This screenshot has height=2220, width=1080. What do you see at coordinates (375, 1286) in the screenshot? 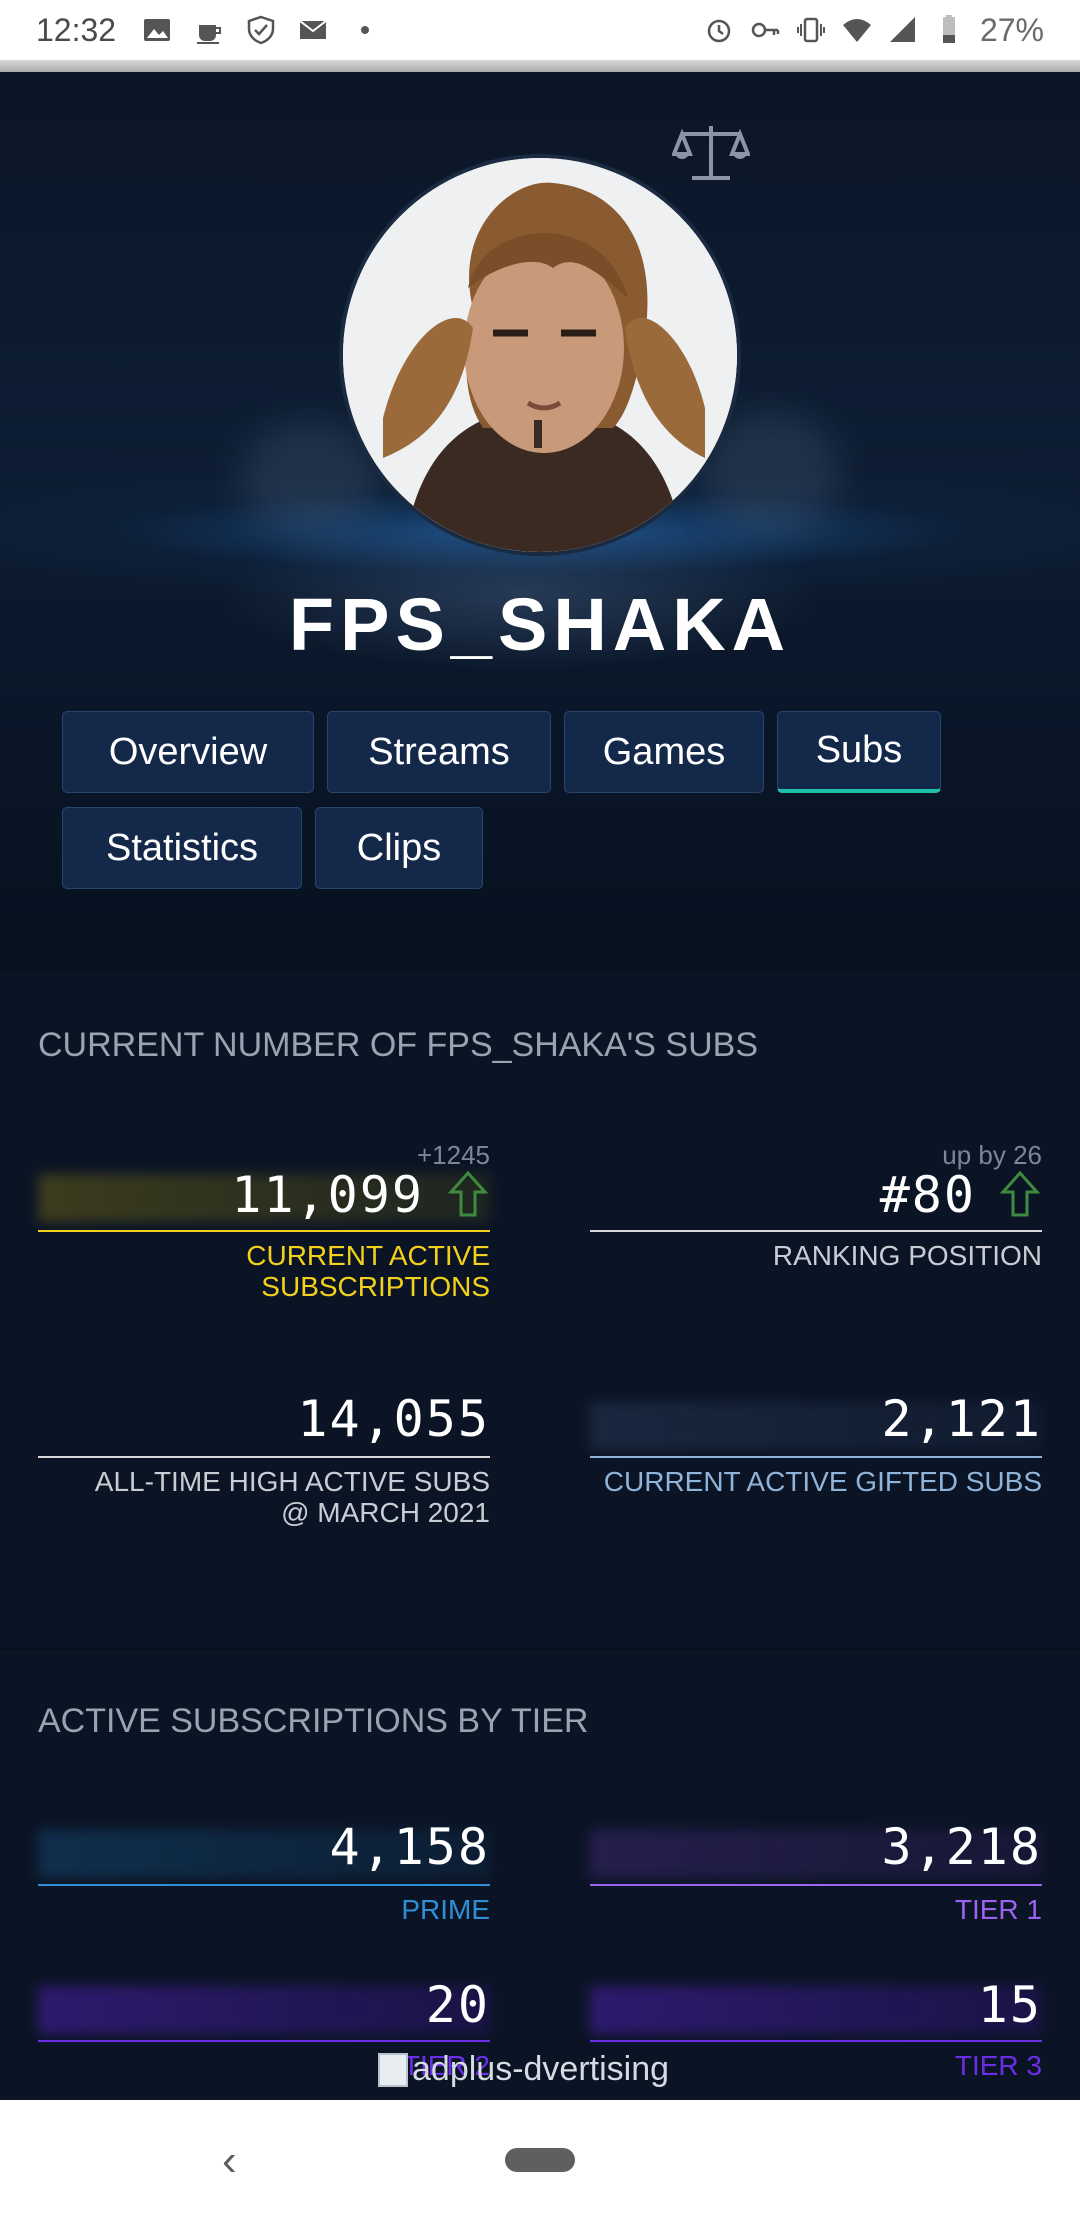
I see `stat-label-line: SUBSCRIPTIONS` at bounding box center [375, 1286].